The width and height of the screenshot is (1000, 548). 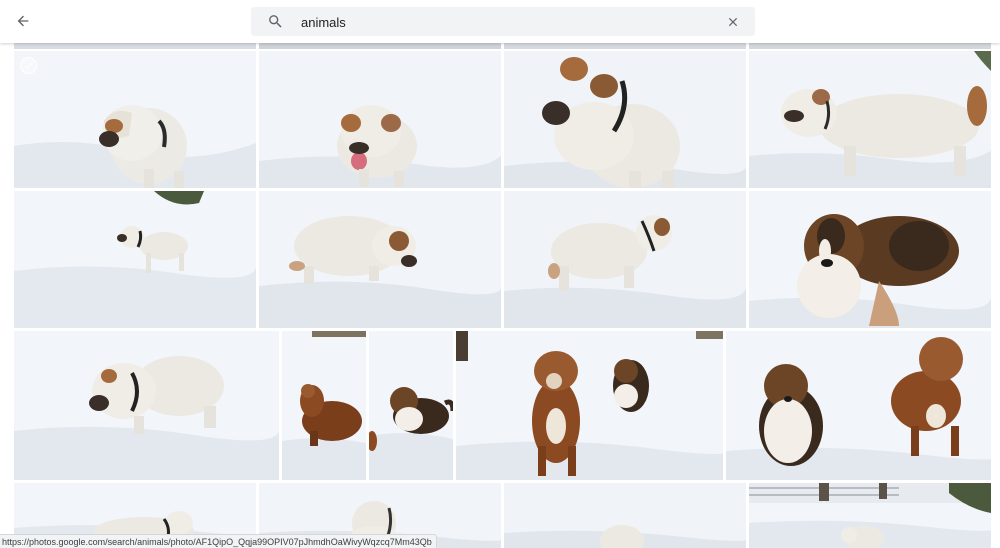 I want to click on retriever-photo, so click(x=324, y=405).